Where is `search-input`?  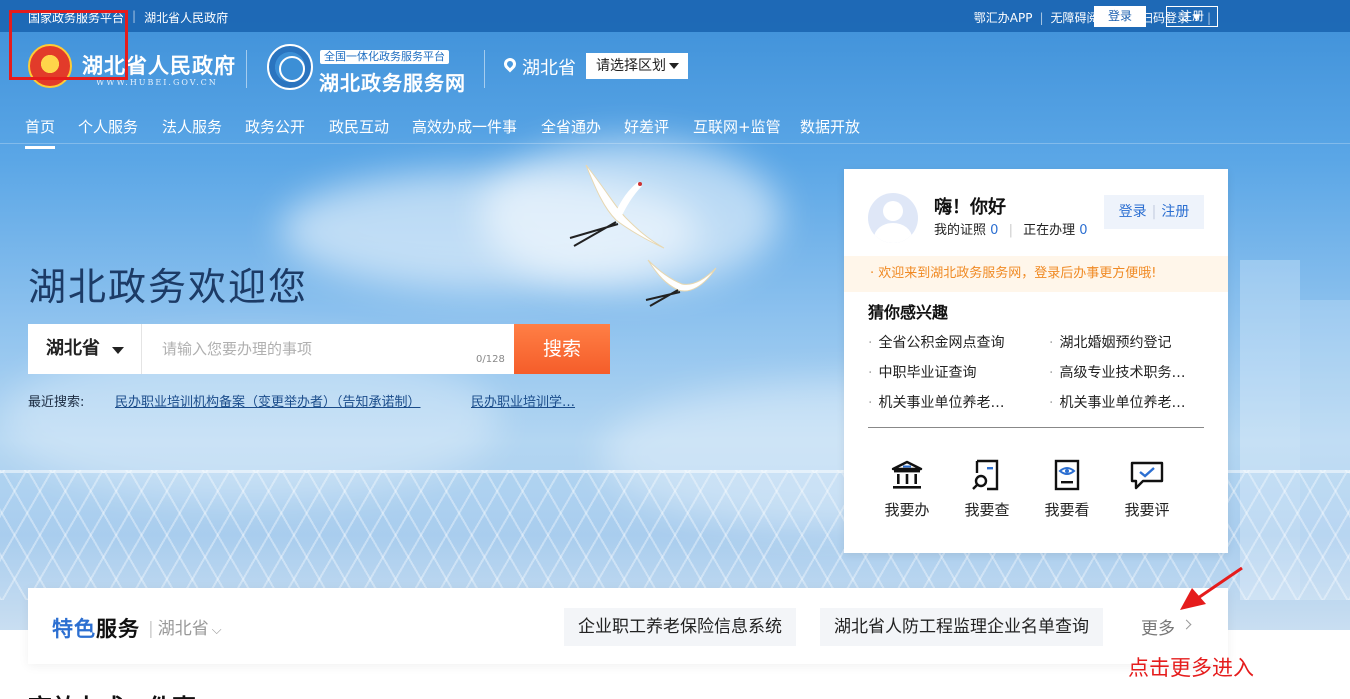
search-input is located at coordinates (328, 349).